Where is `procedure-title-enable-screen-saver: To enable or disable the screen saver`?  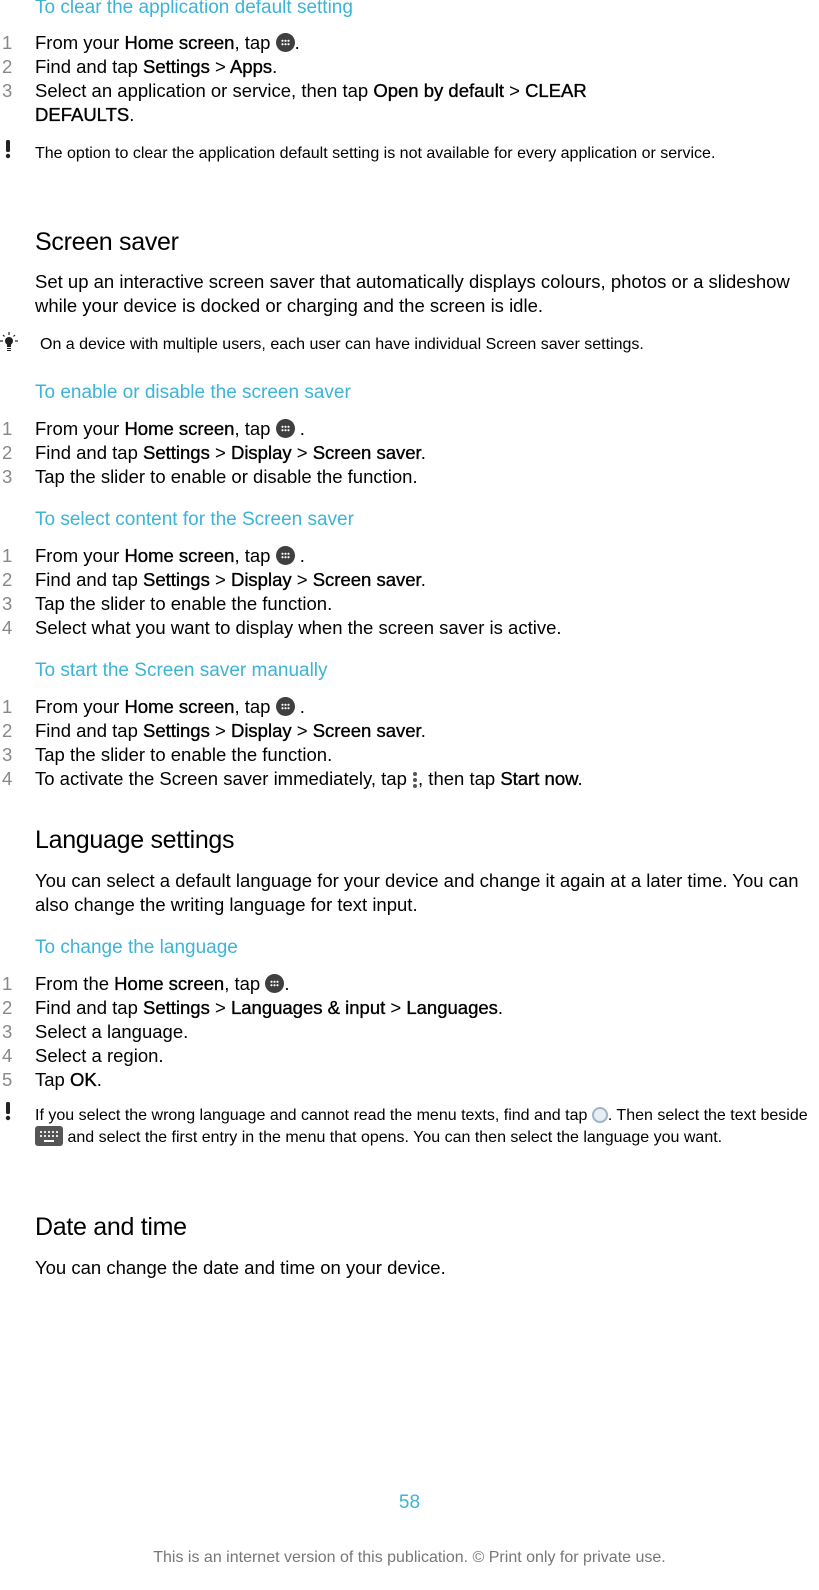 procedure-title-enable-screen-saver: To enable or disable the screen saver is located at coordinates (193, 392).